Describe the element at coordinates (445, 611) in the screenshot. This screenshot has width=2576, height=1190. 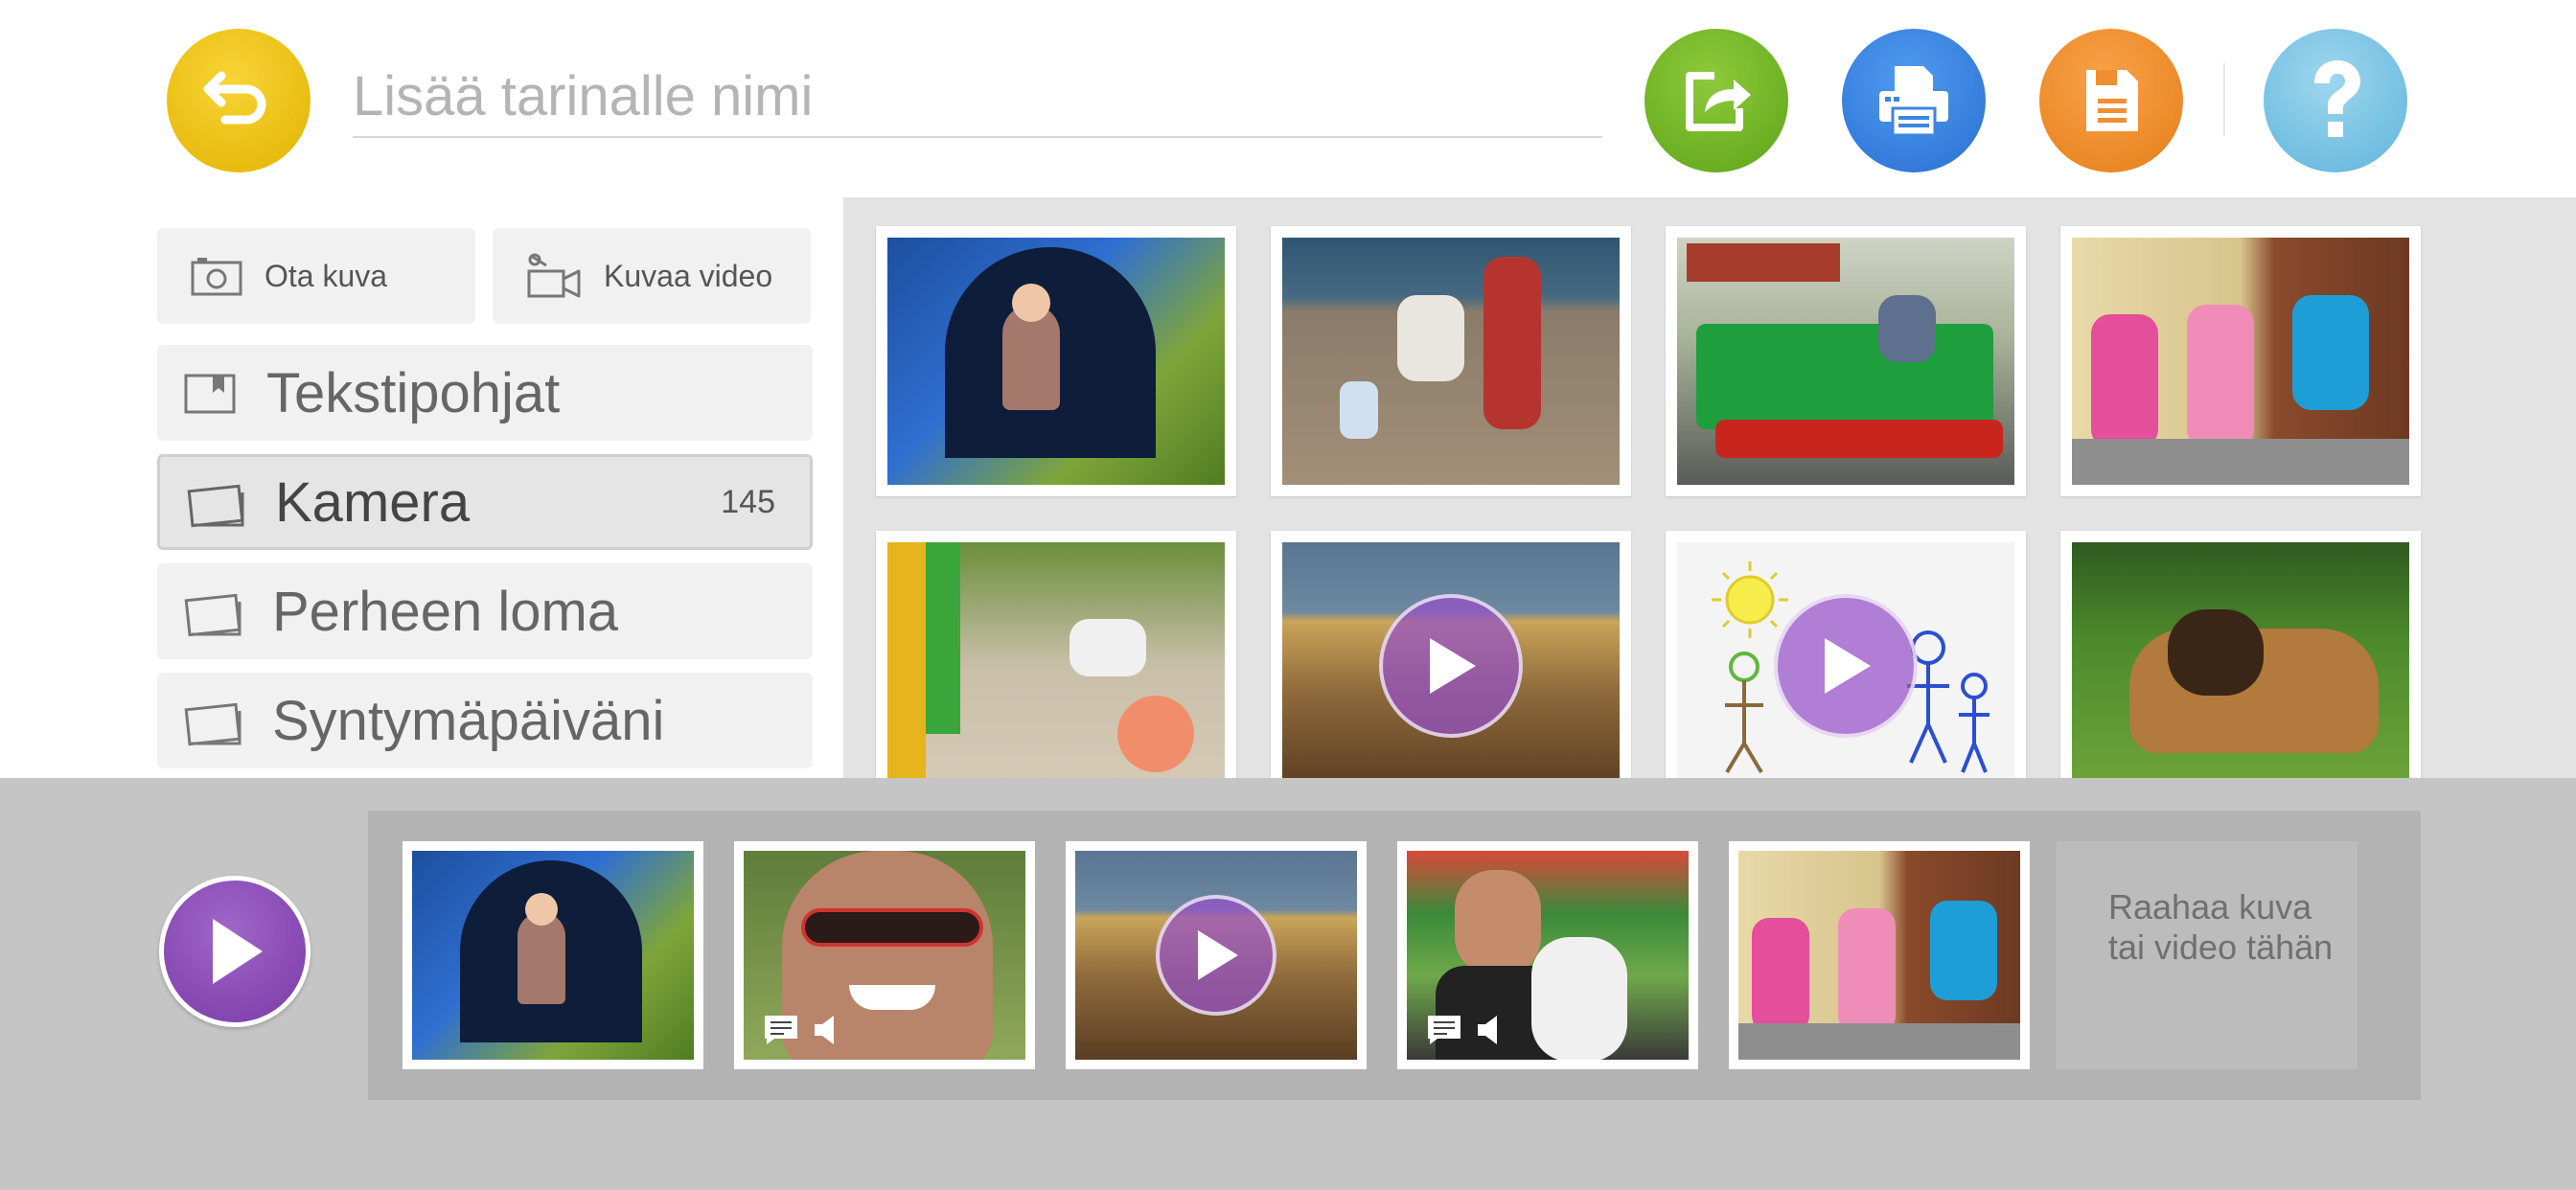
I see `sidebar-item-label: Perheen loma` at that location.